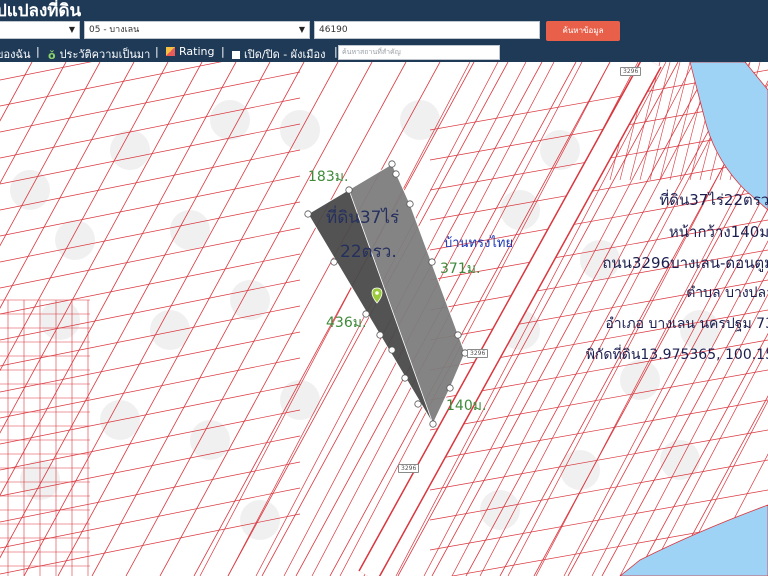 The height and width of the screenshot is (576, 768). Describe the element at coordinates (386, 294) in the screenshot. I see `land-parcel` at that location.